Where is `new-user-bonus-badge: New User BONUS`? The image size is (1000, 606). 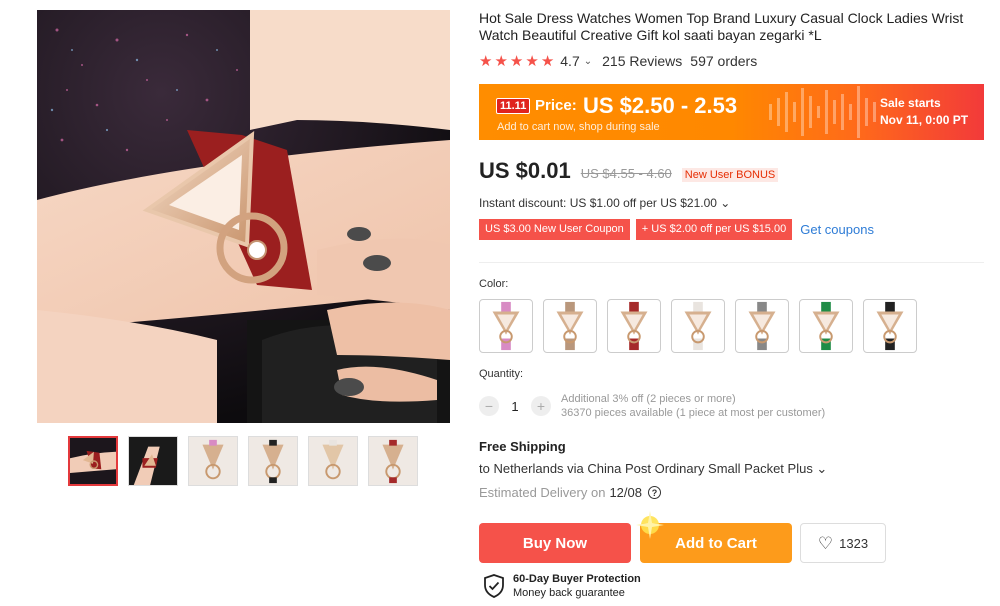
new-user-bonus-badge: New User BONUS is located at coordinates (730, 175).